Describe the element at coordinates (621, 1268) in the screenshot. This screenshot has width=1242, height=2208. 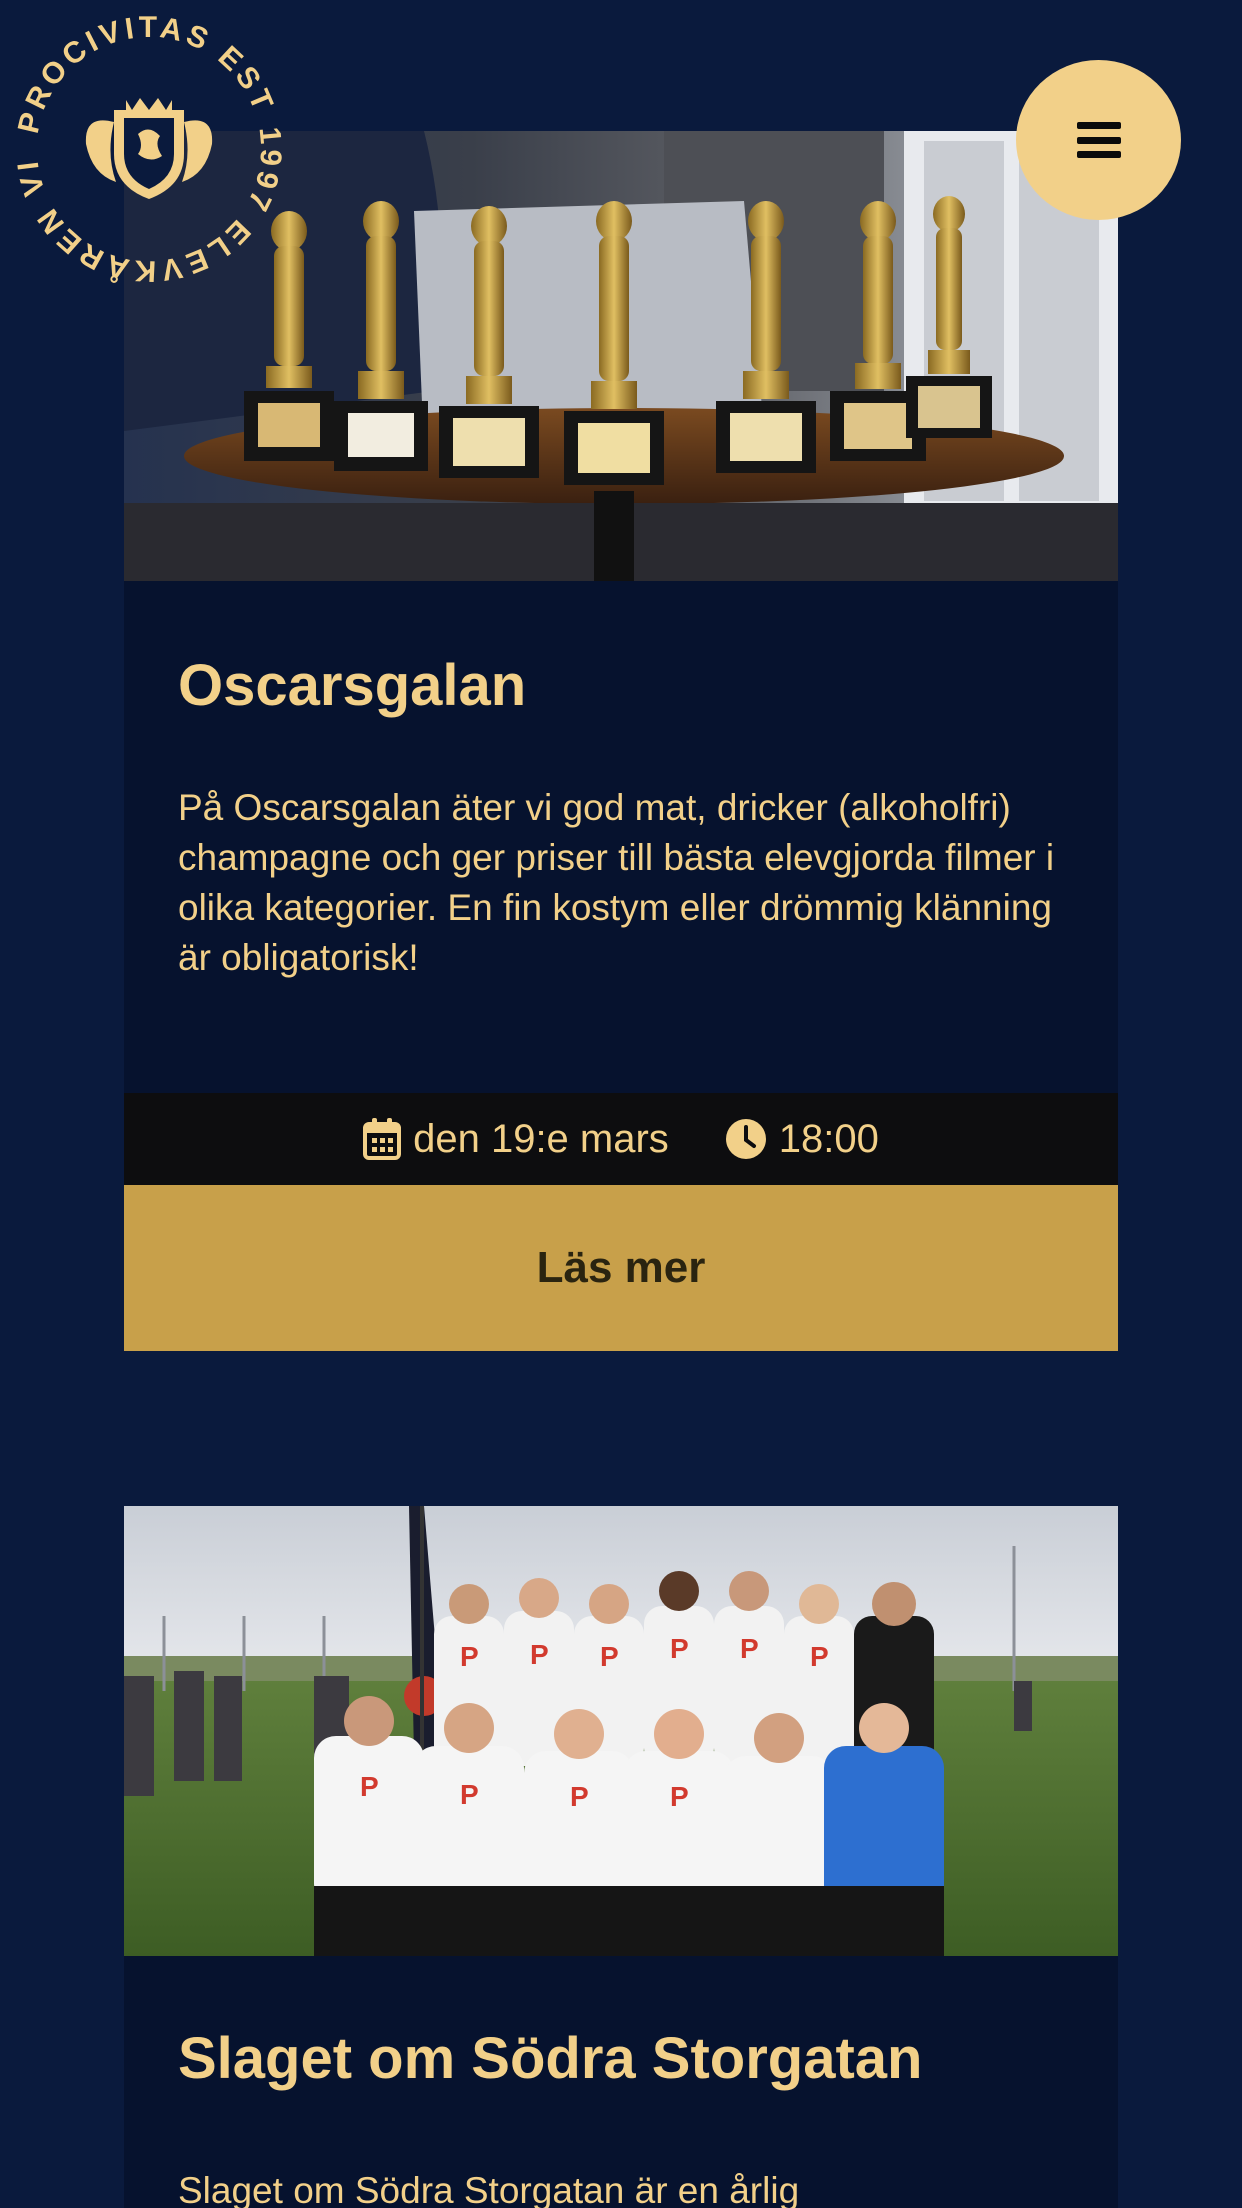
I see `read-more-button: Läs mer` at that location.